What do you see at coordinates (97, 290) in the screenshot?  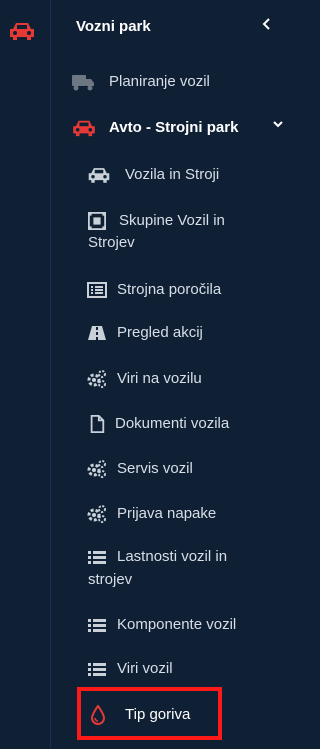 I see `list-alt-icon` at bounding box center [97, 290].